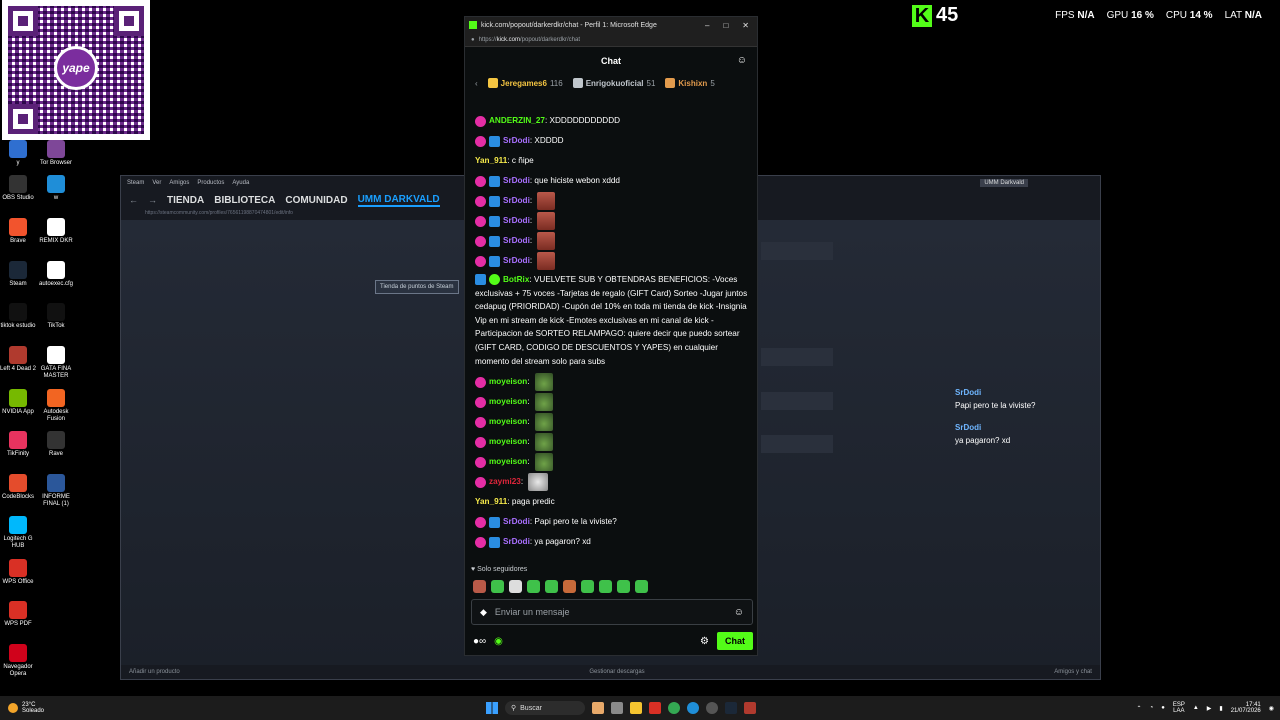 The height and width of the screenshot is (720, 1280). Describe the element at coordinates (545, 708) in the screenshot. I see `taskbar-search: ⚲ Buscar` at that location.